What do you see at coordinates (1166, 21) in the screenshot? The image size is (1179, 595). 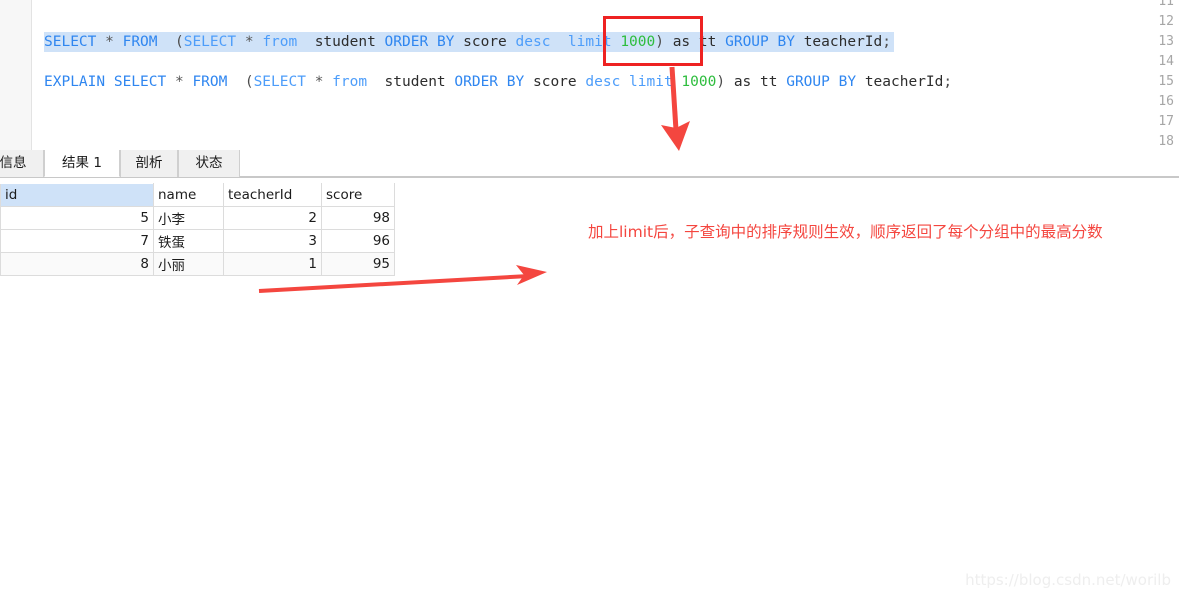 I see `line-number: 12` at bounding box center [1166, 21].